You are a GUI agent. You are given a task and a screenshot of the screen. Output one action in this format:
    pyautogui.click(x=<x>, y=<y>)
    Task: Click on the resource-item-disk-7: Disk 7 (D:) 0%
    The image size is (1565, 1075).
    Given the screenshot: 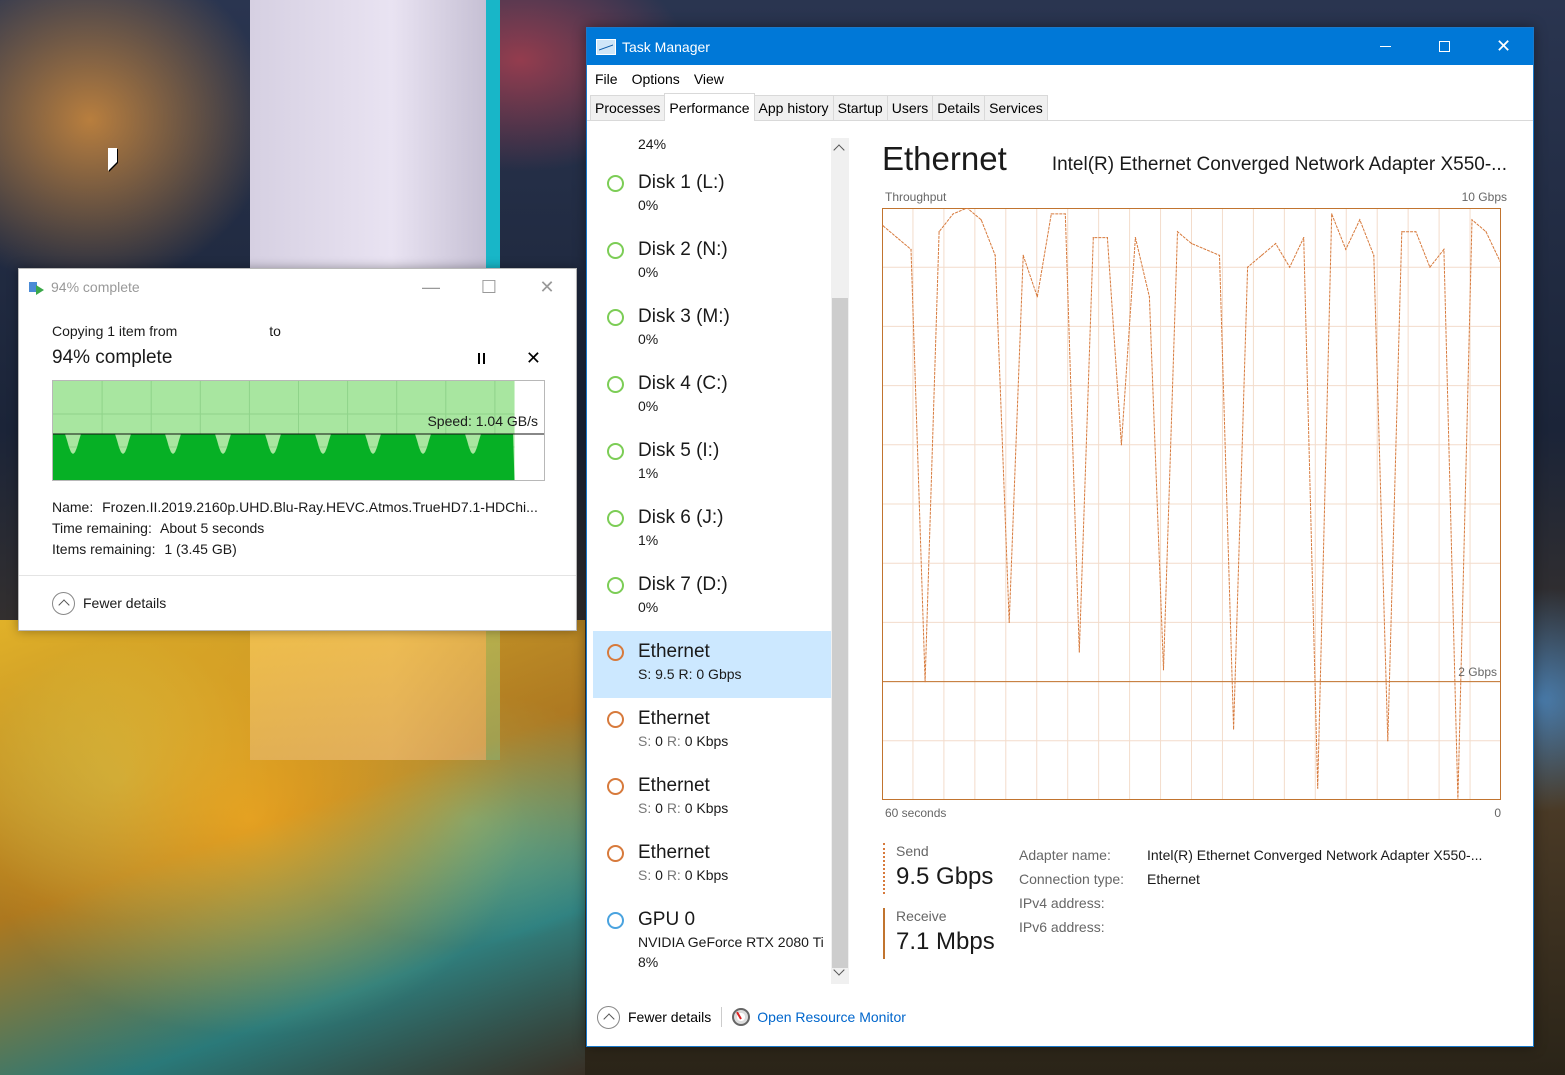 What is the action you would take?
    pyautogui.click(x=713, y=597)
    